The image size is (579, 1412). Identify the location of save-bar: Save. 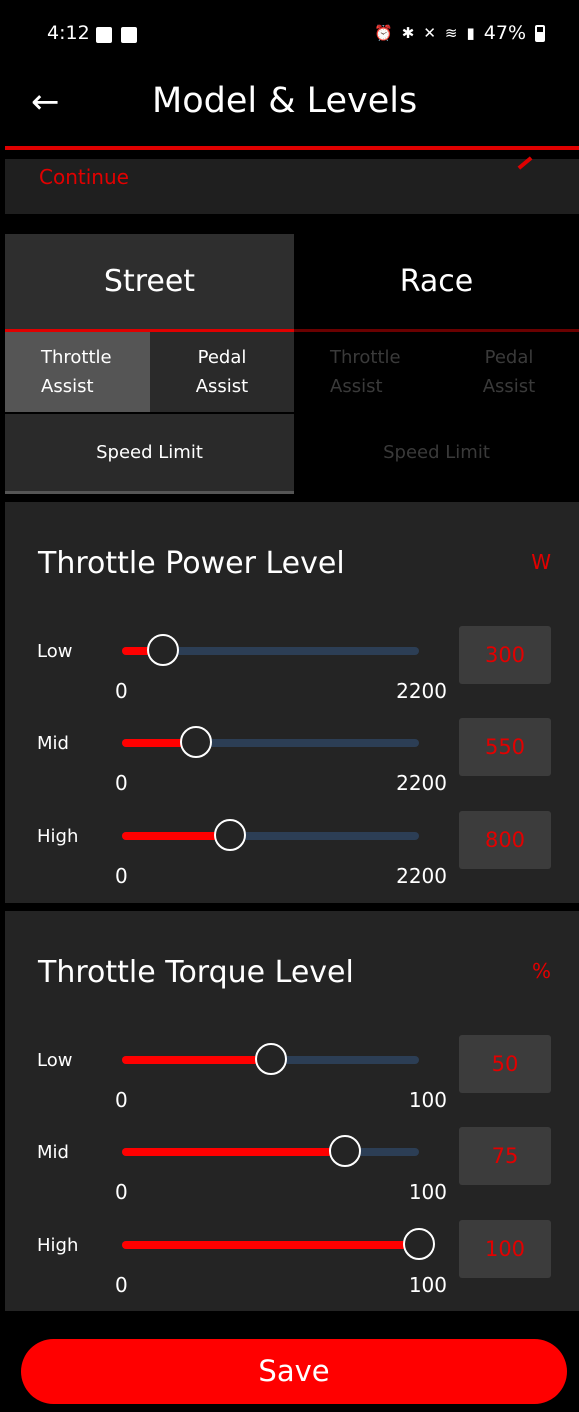
(292, 1362).